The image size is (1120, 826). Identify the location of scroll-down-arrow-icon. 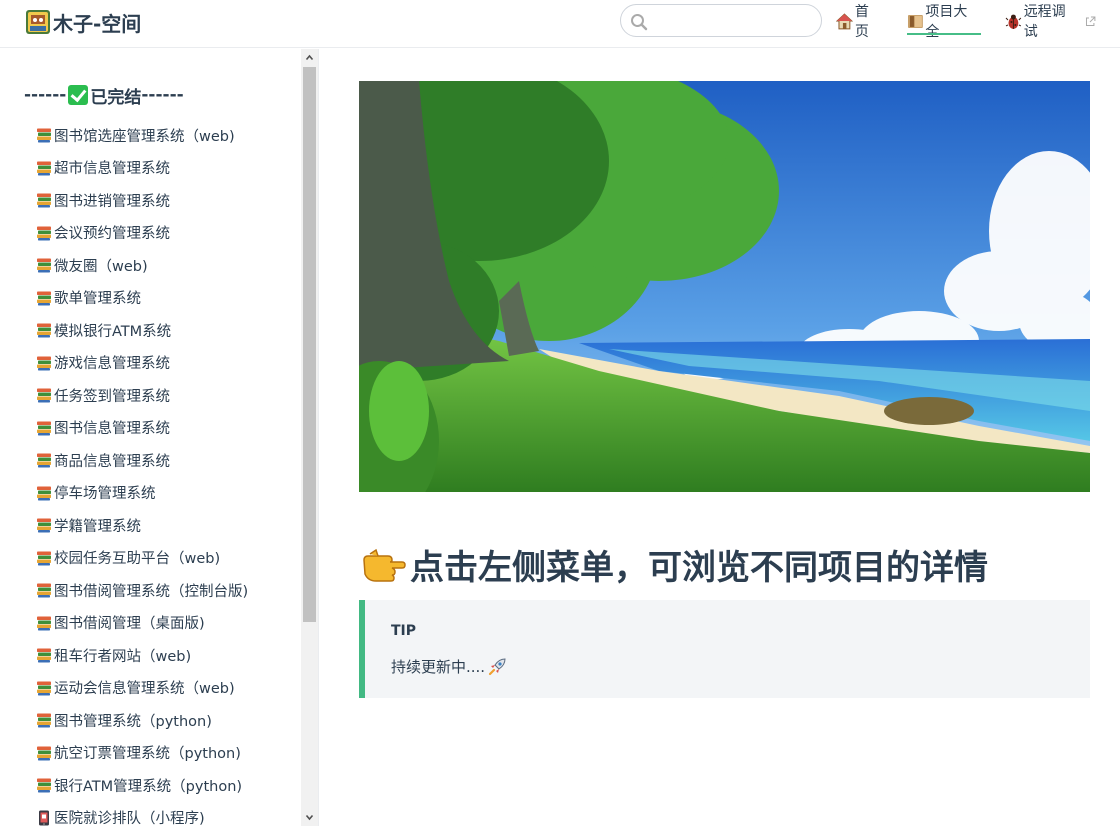
(309, 817).